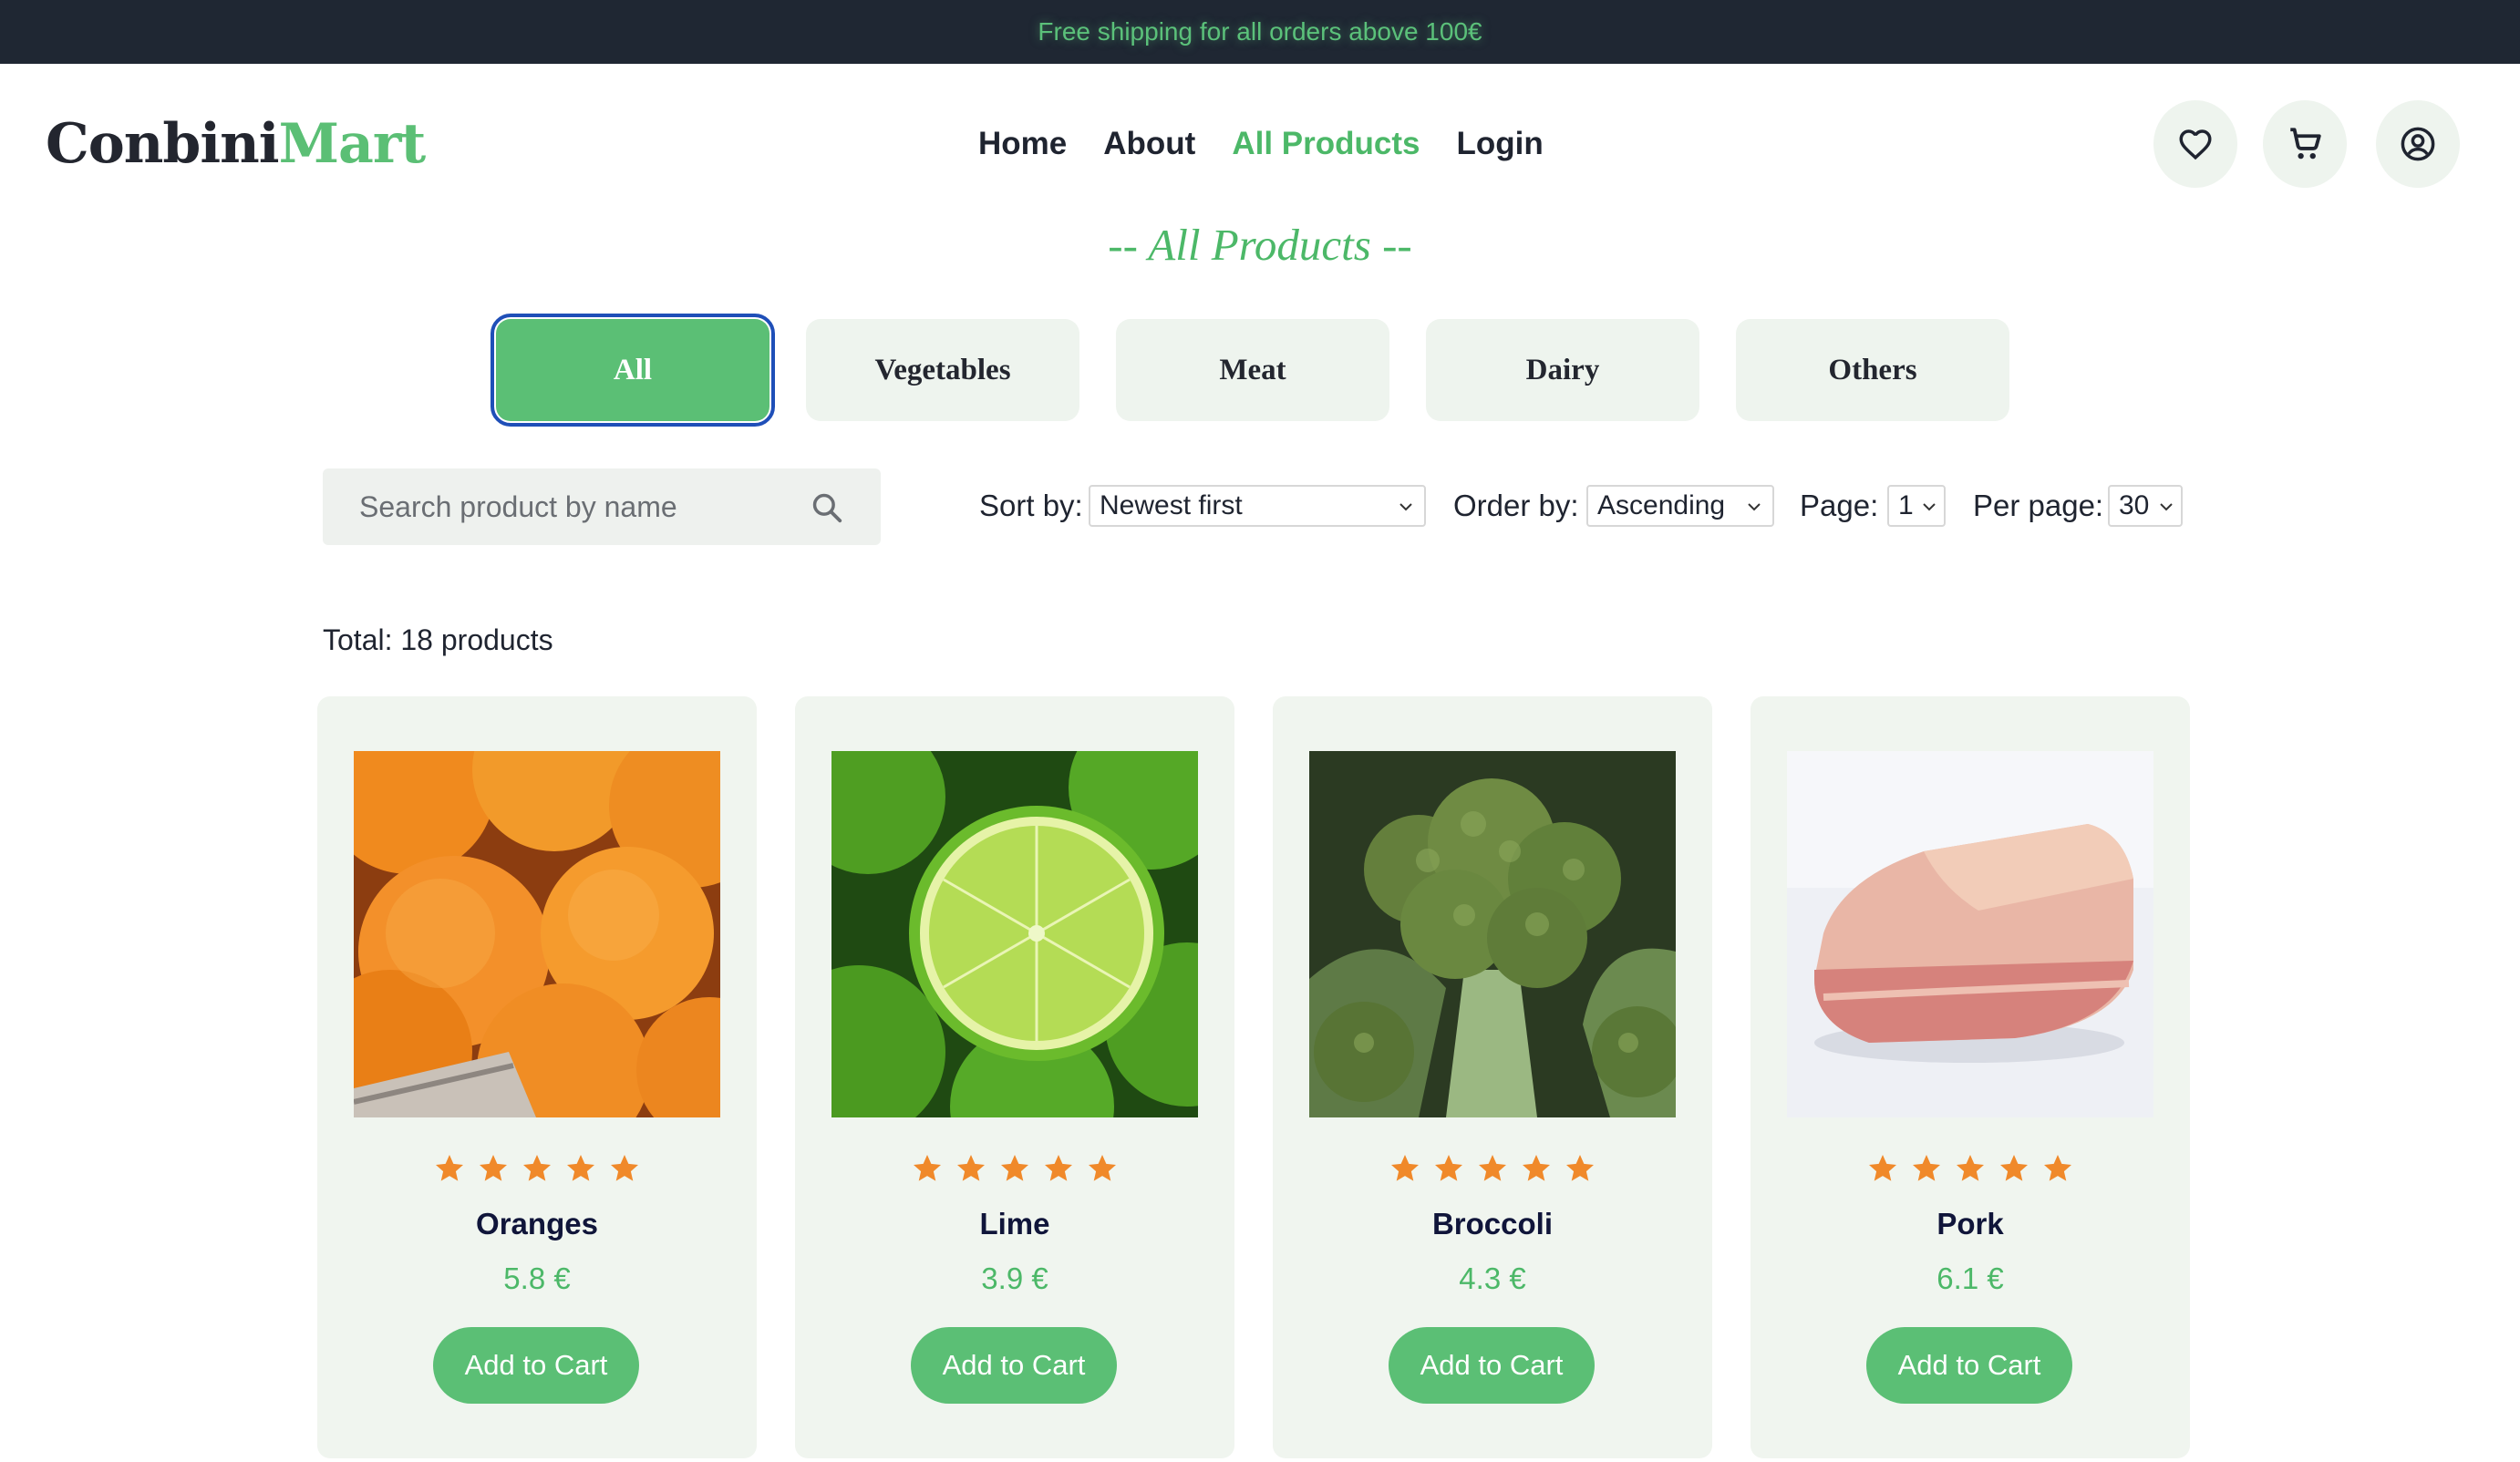 This screenshot has width=2520, height=1462. What do you see at coordinates (1917, 506) in the screenshot?
I see `page-select: 1` at bounding box center [1917, 506].